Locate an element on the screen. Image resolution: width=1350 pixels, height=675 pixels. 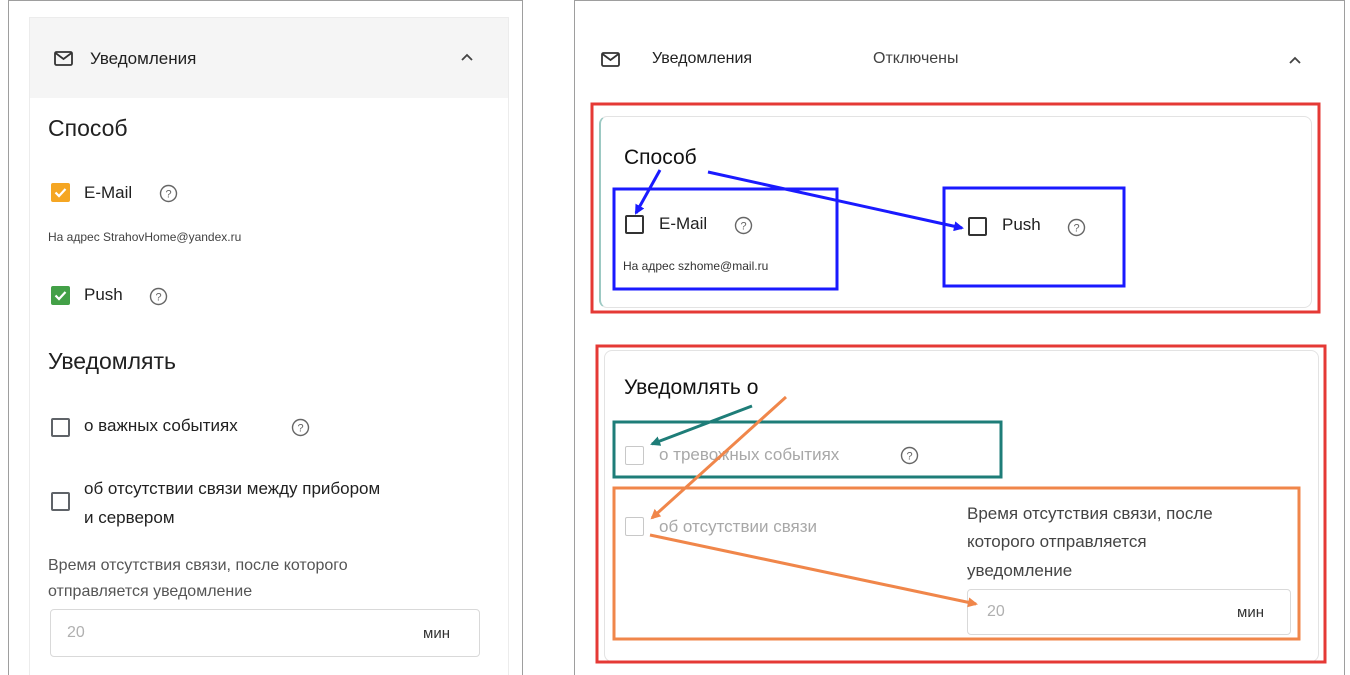
annotation-blue-box-push is located at coordinates (1034, 237).